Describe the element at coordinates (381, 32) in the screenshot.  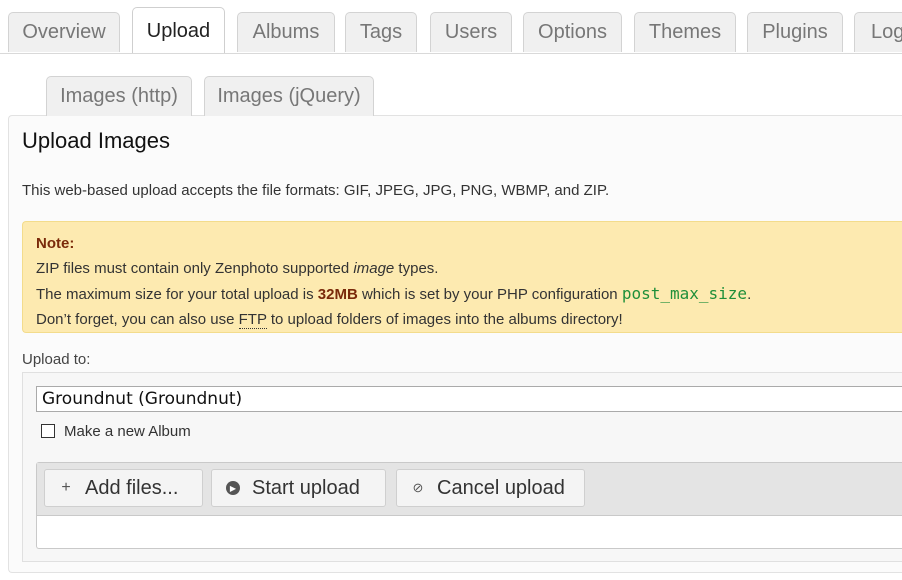
I see `tab-tags: Tags` at that location.